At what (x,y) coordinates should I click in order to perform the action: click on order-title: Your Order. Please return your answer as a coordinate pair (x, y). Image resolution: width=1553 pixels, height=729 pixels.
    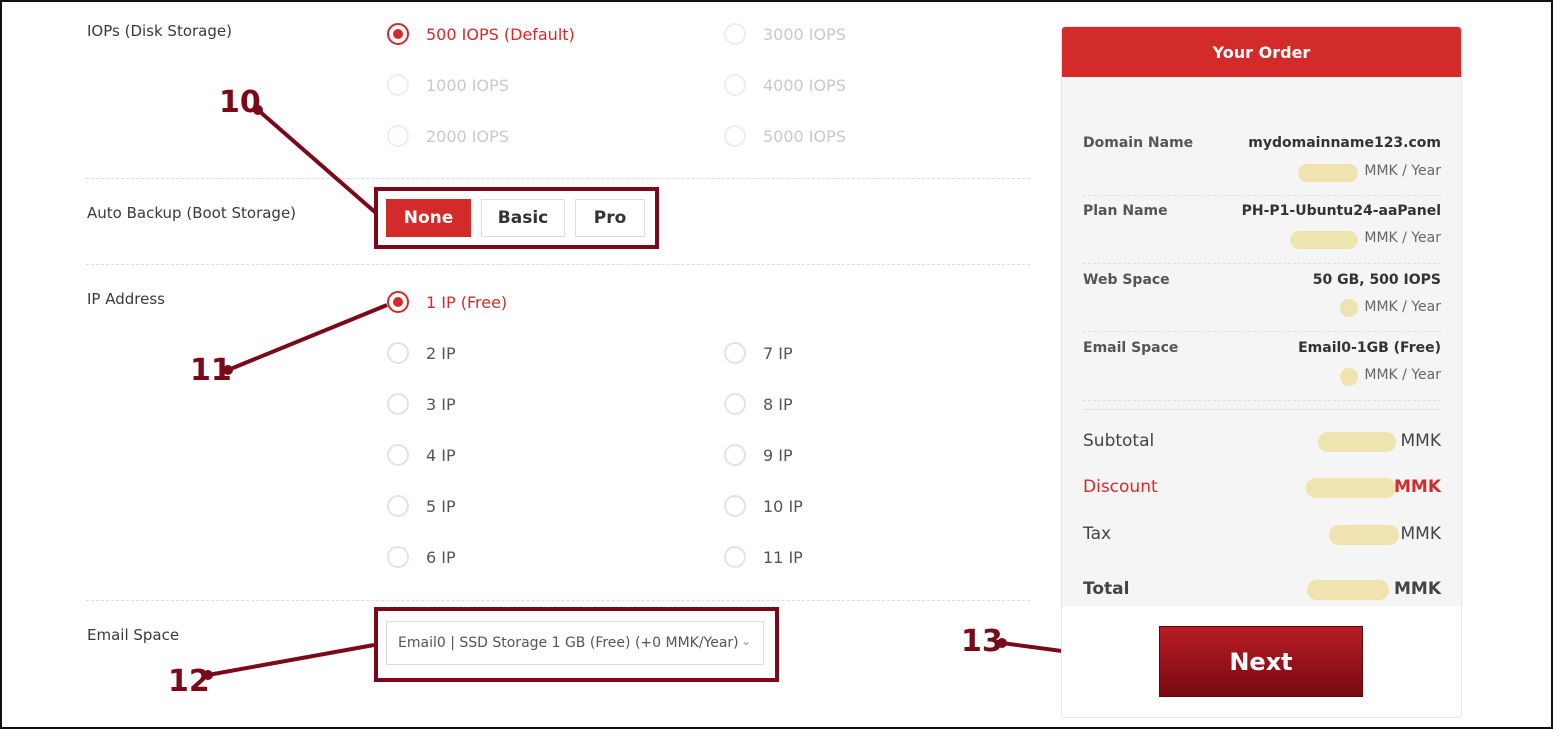
    Looking at the image, I should click on (1261, 52).